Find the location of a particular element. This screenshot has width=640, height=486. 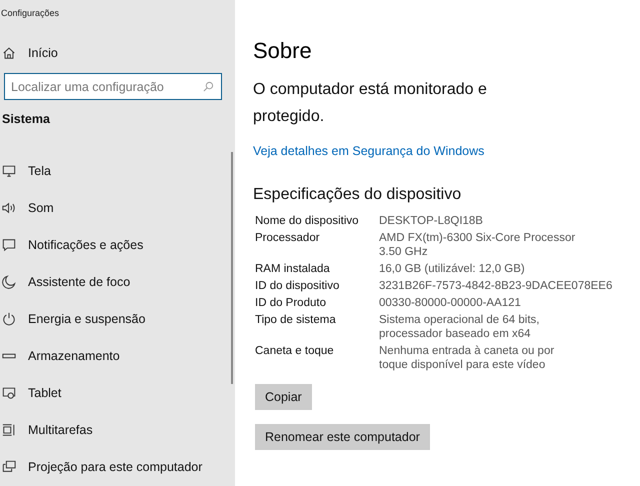

window-title: Configurações is located at coordinates (30, 12).